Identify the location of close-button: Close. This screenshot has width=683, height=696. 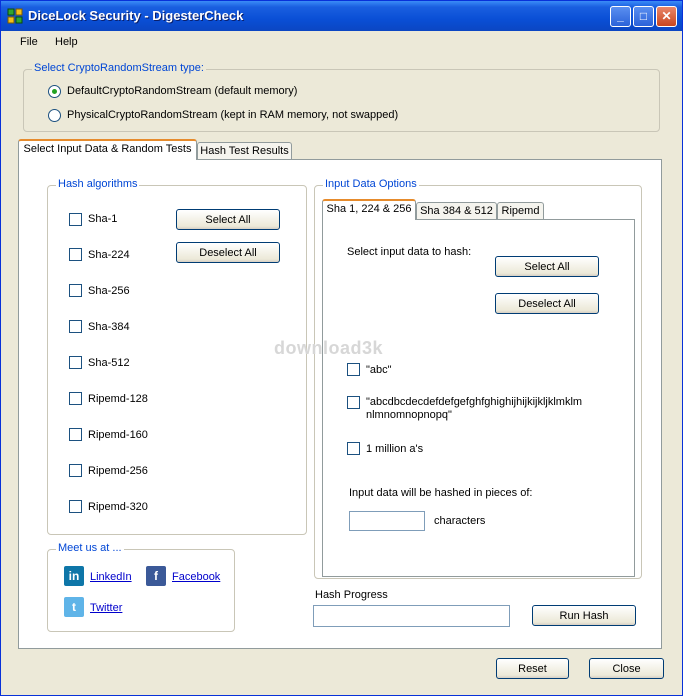
(626, 668).